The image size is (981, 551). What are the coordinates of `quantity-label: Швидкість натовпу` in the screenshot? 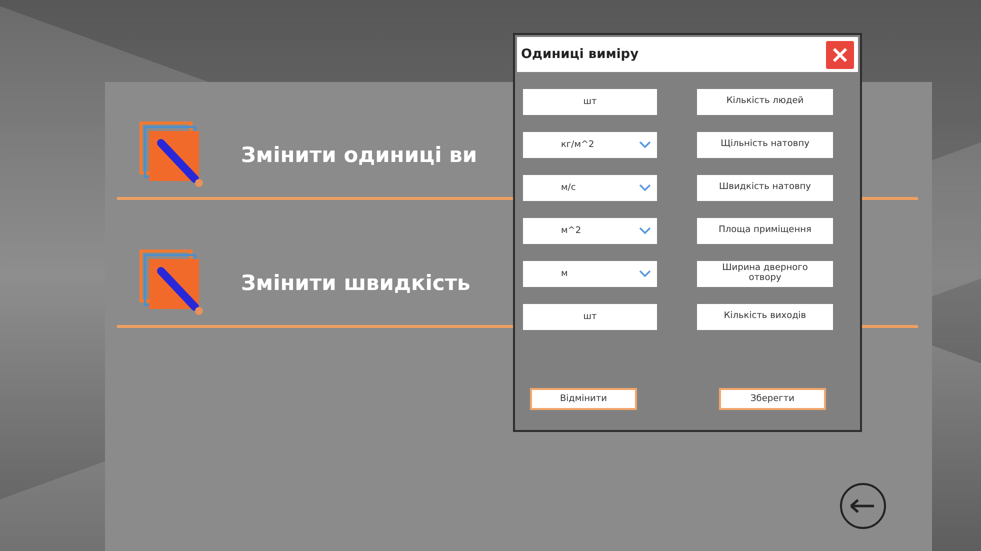 It's located at (765, 188).